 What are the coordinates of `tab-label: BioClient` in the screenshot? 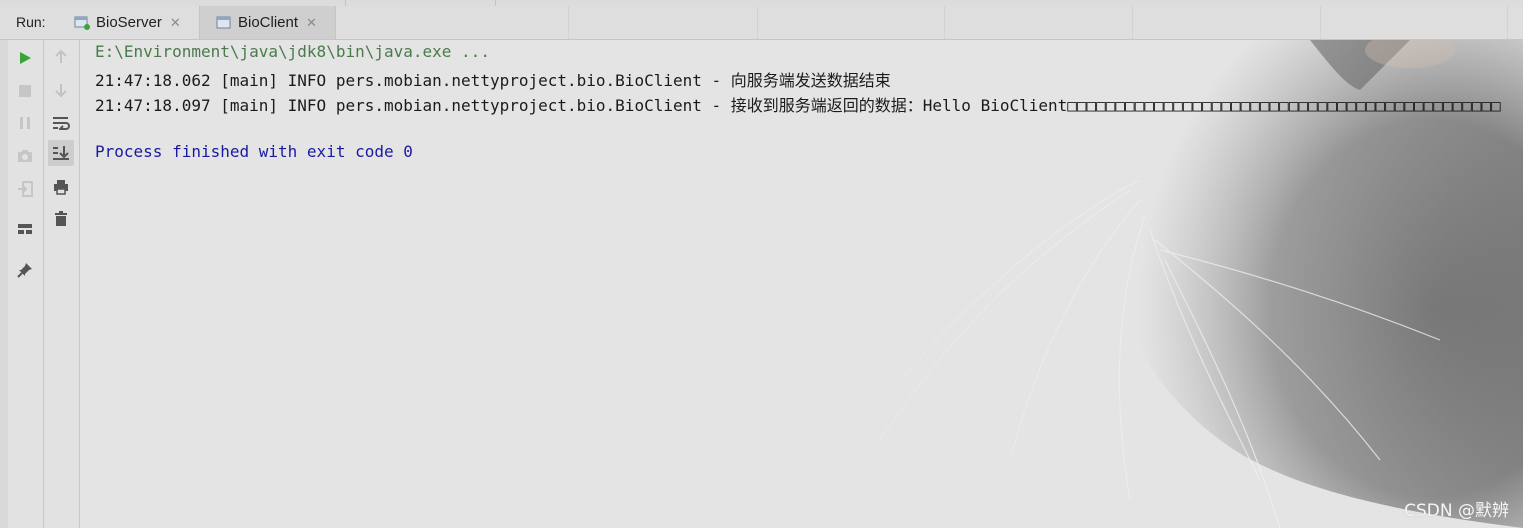 It's located at (268, 22).